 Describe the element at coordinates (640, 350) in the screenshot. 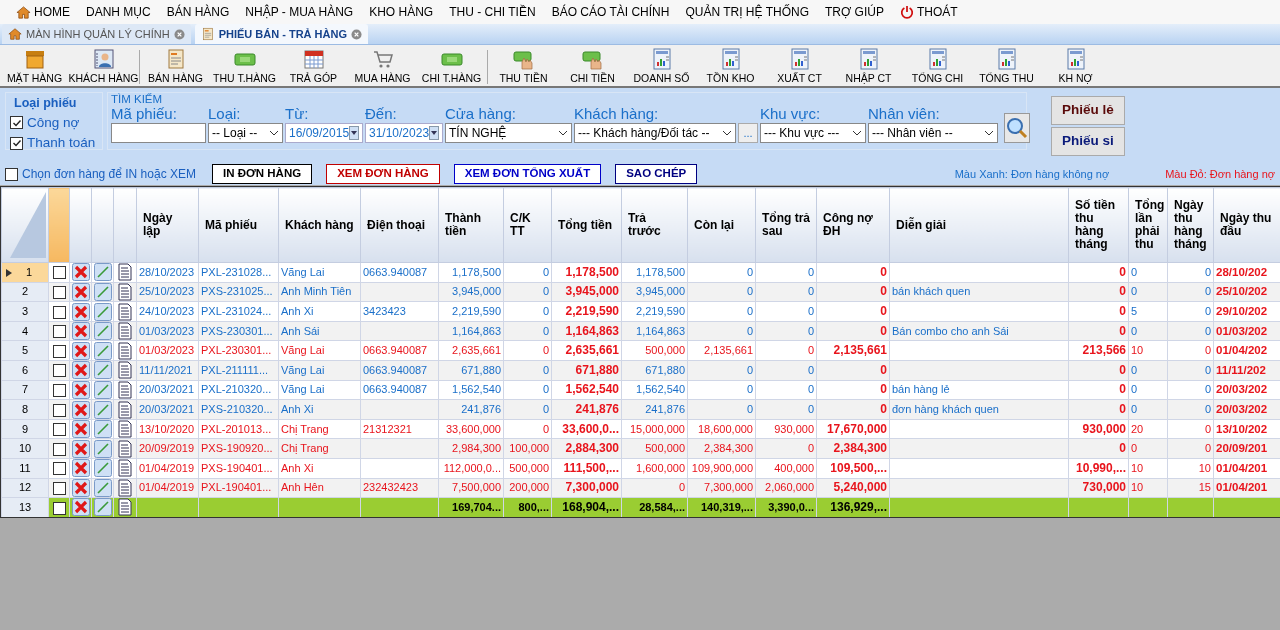

I see `table-row: 5 01/03/2023 PXL-230301... Vãng Lai 0663.940087 2,635,661 0 2,635,661 500,000 2,135,661 0 2,135,661 213,566 10 0 01/04/202` at that location.